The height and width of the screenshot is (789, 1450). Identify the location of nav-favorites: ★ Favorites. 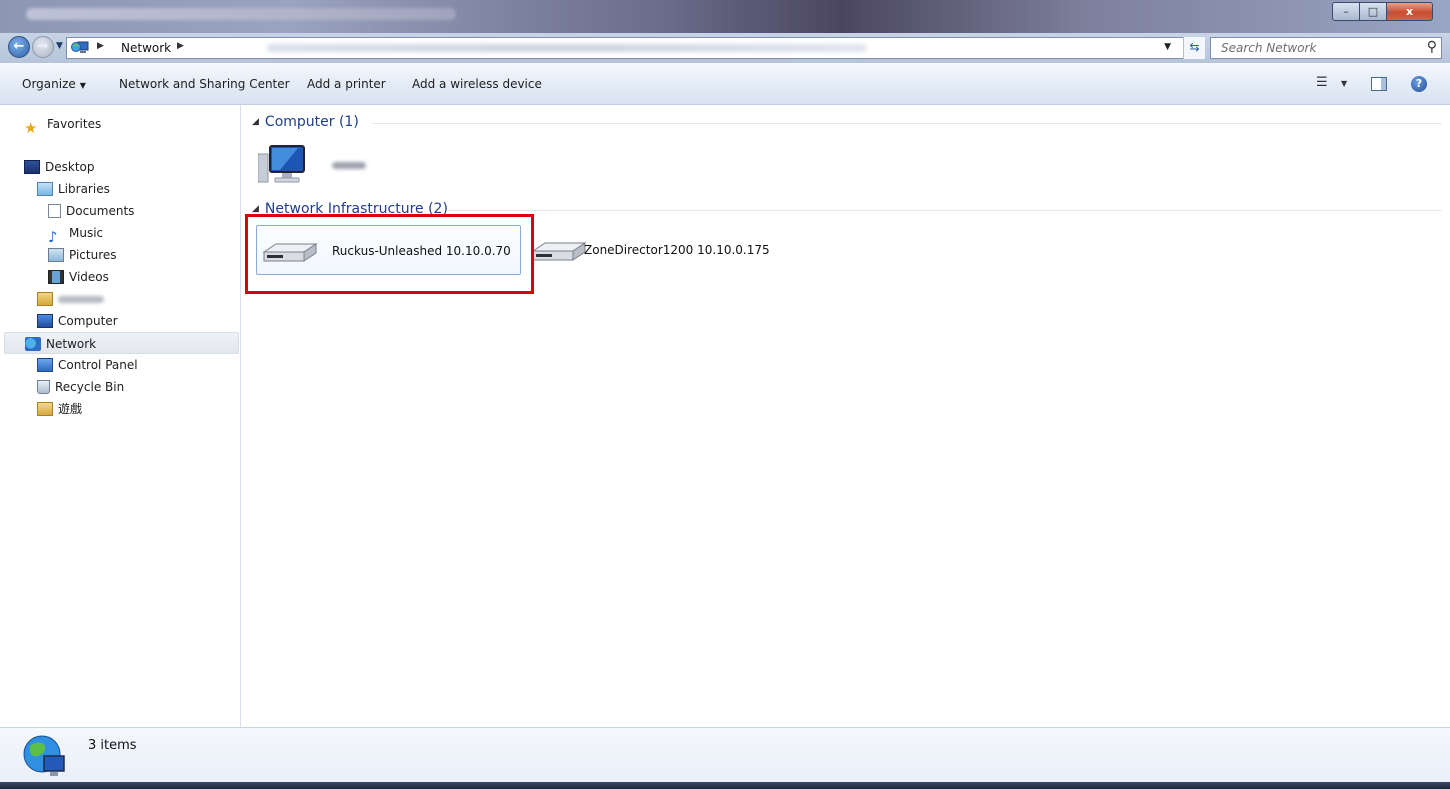
(63, 125).